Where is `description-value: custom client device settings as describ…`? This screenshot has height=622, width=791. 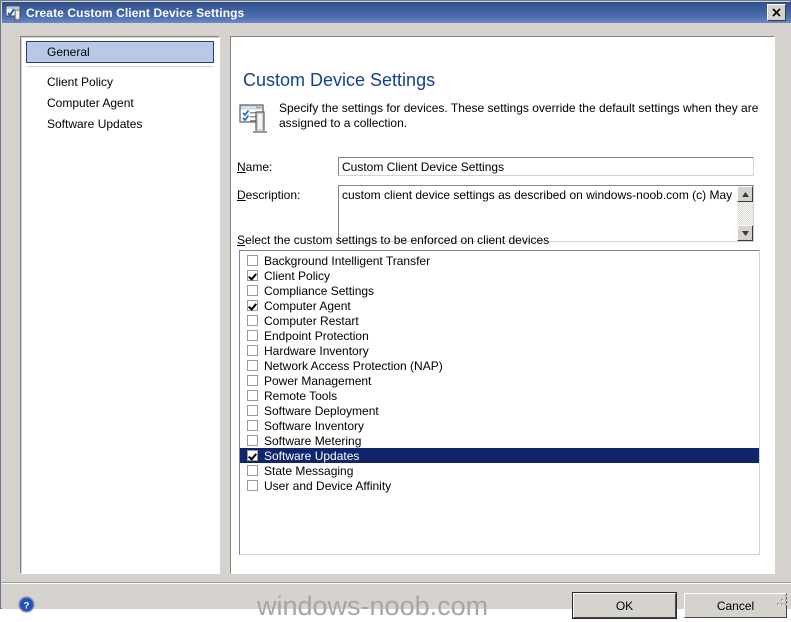
description-value: custom client device settings as describ… is located at coordinates (538, 195).